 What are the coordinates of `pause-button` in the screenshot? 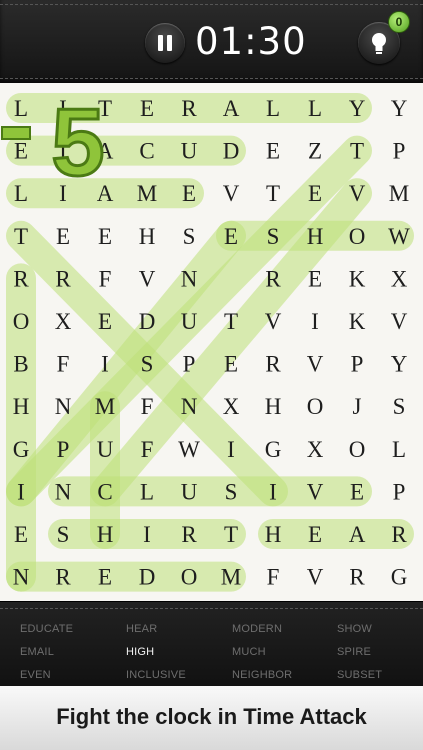 It's located at (165, 43).